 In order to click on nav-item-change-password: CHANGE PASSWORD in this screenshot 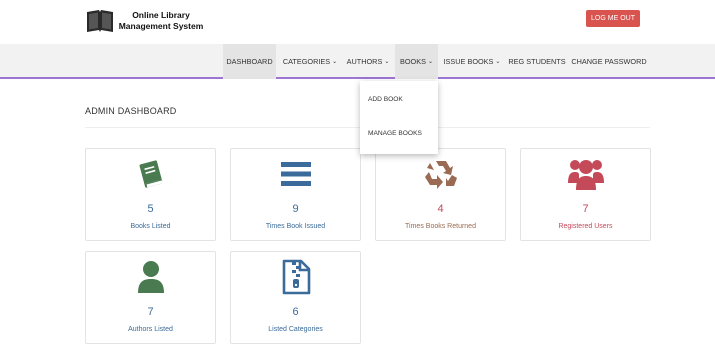, I will do `click(609, 61)`.